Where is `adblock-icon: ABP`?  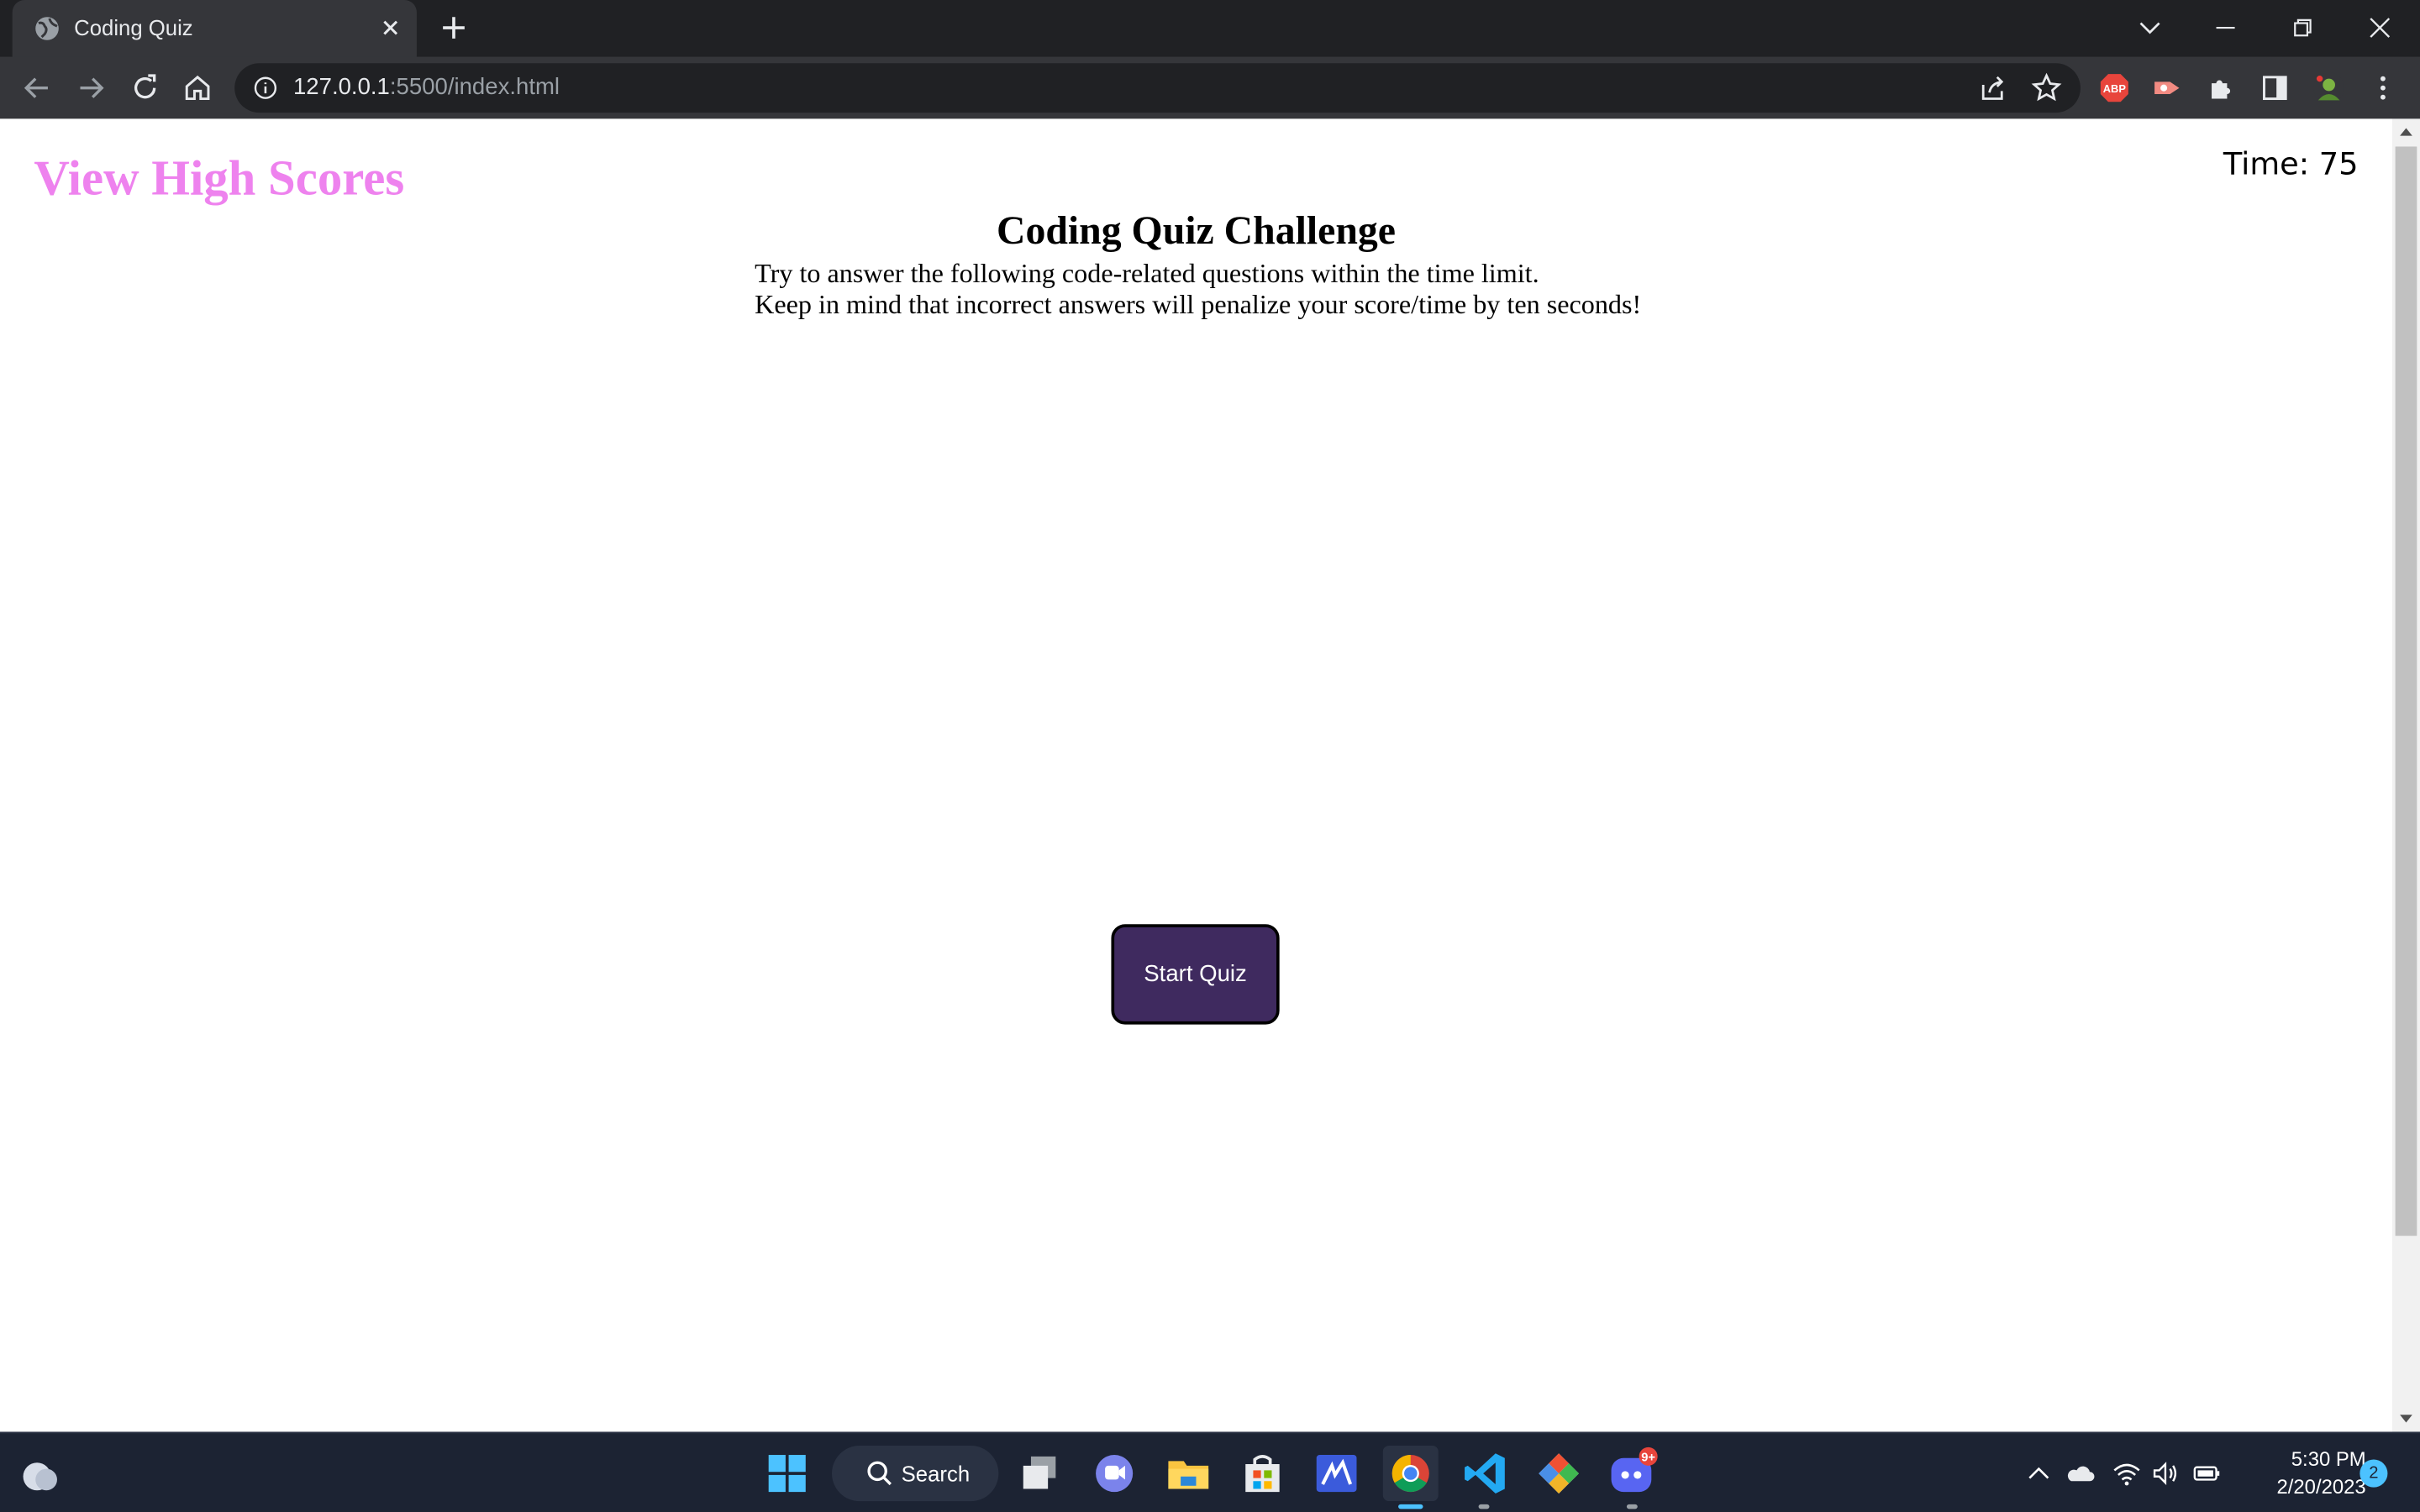 adblock-icon: ABP is located at coordinates (2114, 87).